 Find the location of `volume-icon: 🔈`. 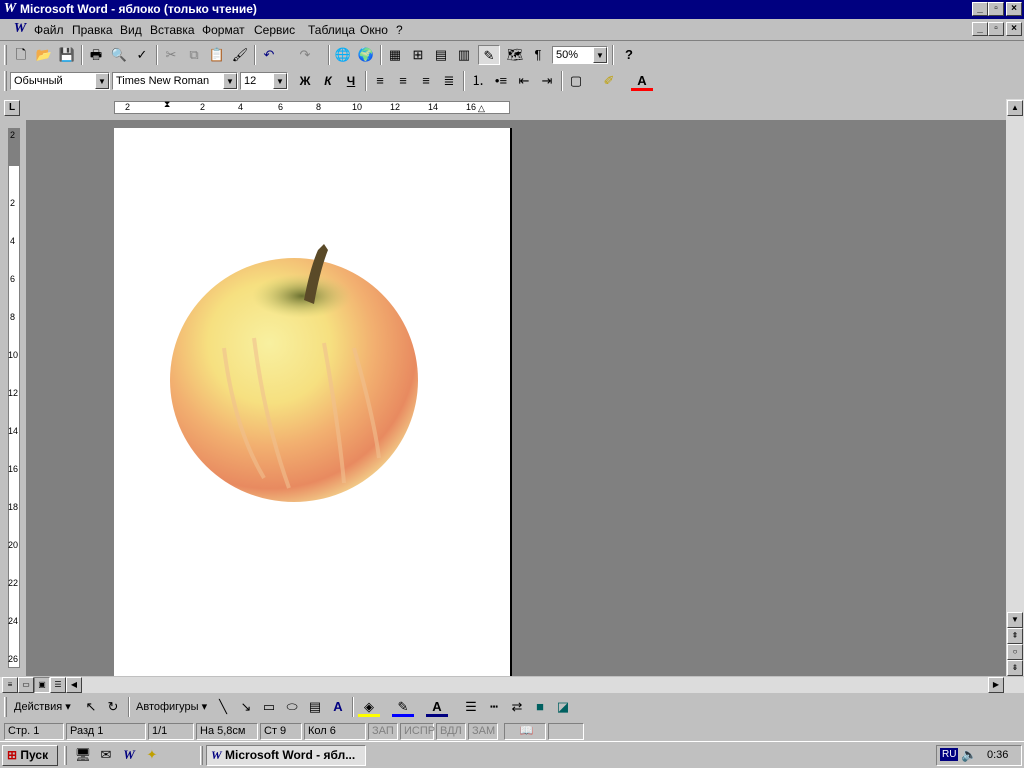

volume-icon: 🔈 is located at coordinates (969, 755).